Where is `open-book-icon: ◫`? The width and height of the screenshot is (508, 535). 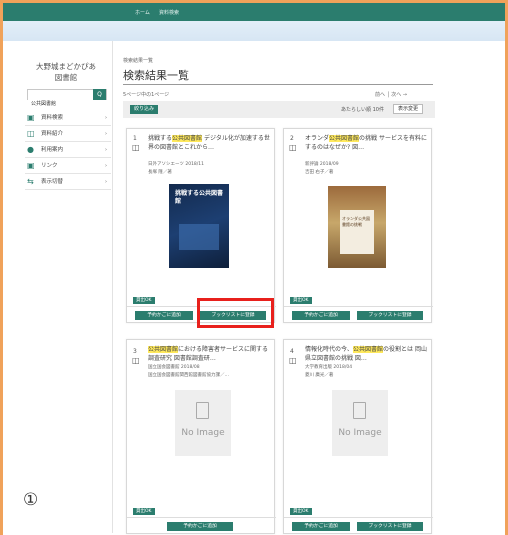
open-book-icon: ◫ is located at coordinates (31, 133).